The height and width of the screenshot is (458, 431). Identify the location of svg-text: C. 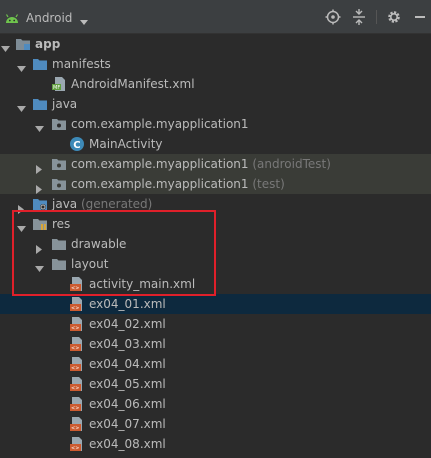
(76, 145).